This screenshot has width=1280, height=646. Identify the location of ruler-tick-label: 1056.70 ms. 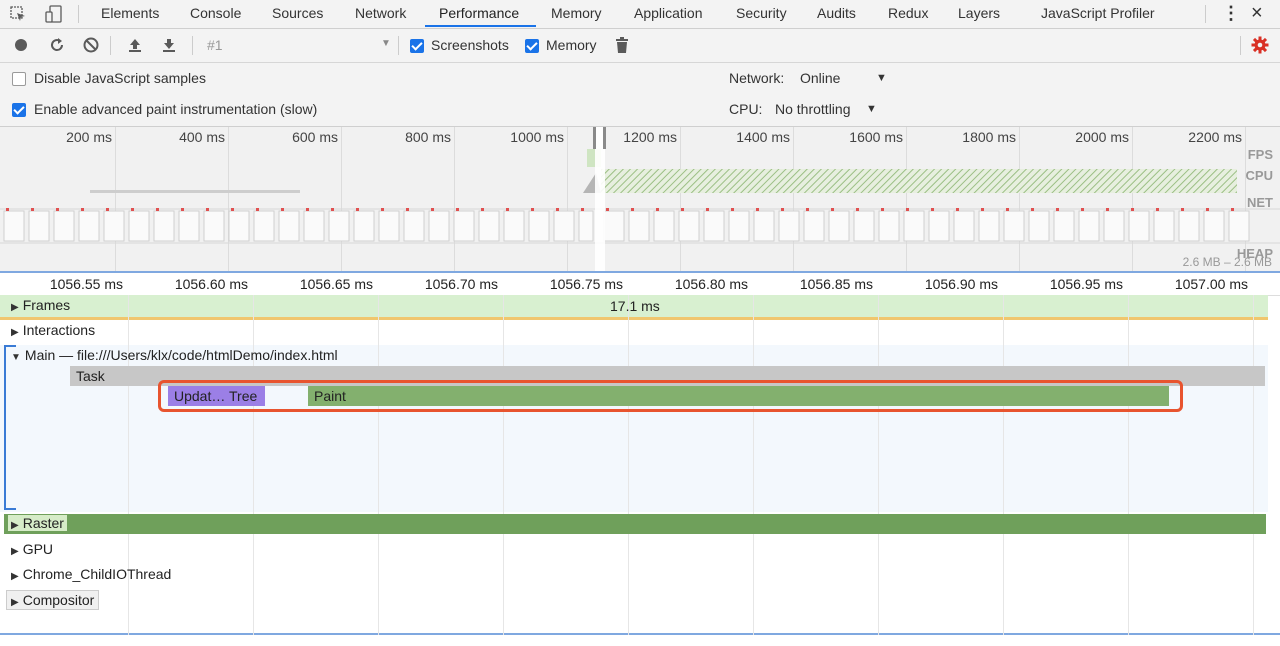
(461, 284).